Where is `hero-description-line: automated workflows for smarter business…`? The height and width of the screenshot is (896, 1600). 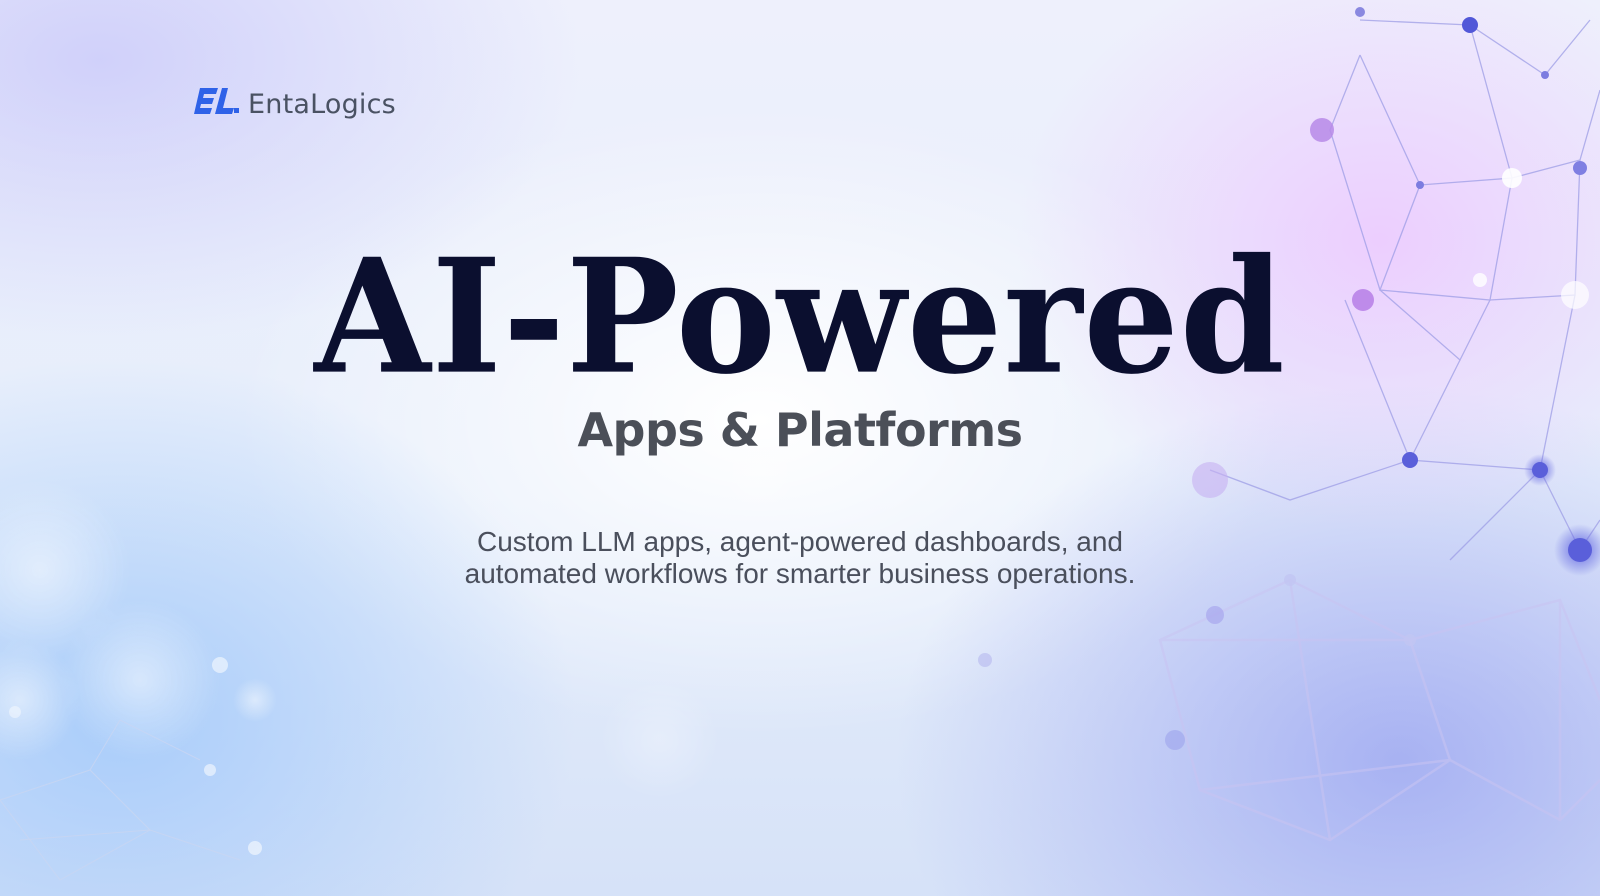
hero-description-line: automated workflows for smarter business… is located at coordinates (800, 573).